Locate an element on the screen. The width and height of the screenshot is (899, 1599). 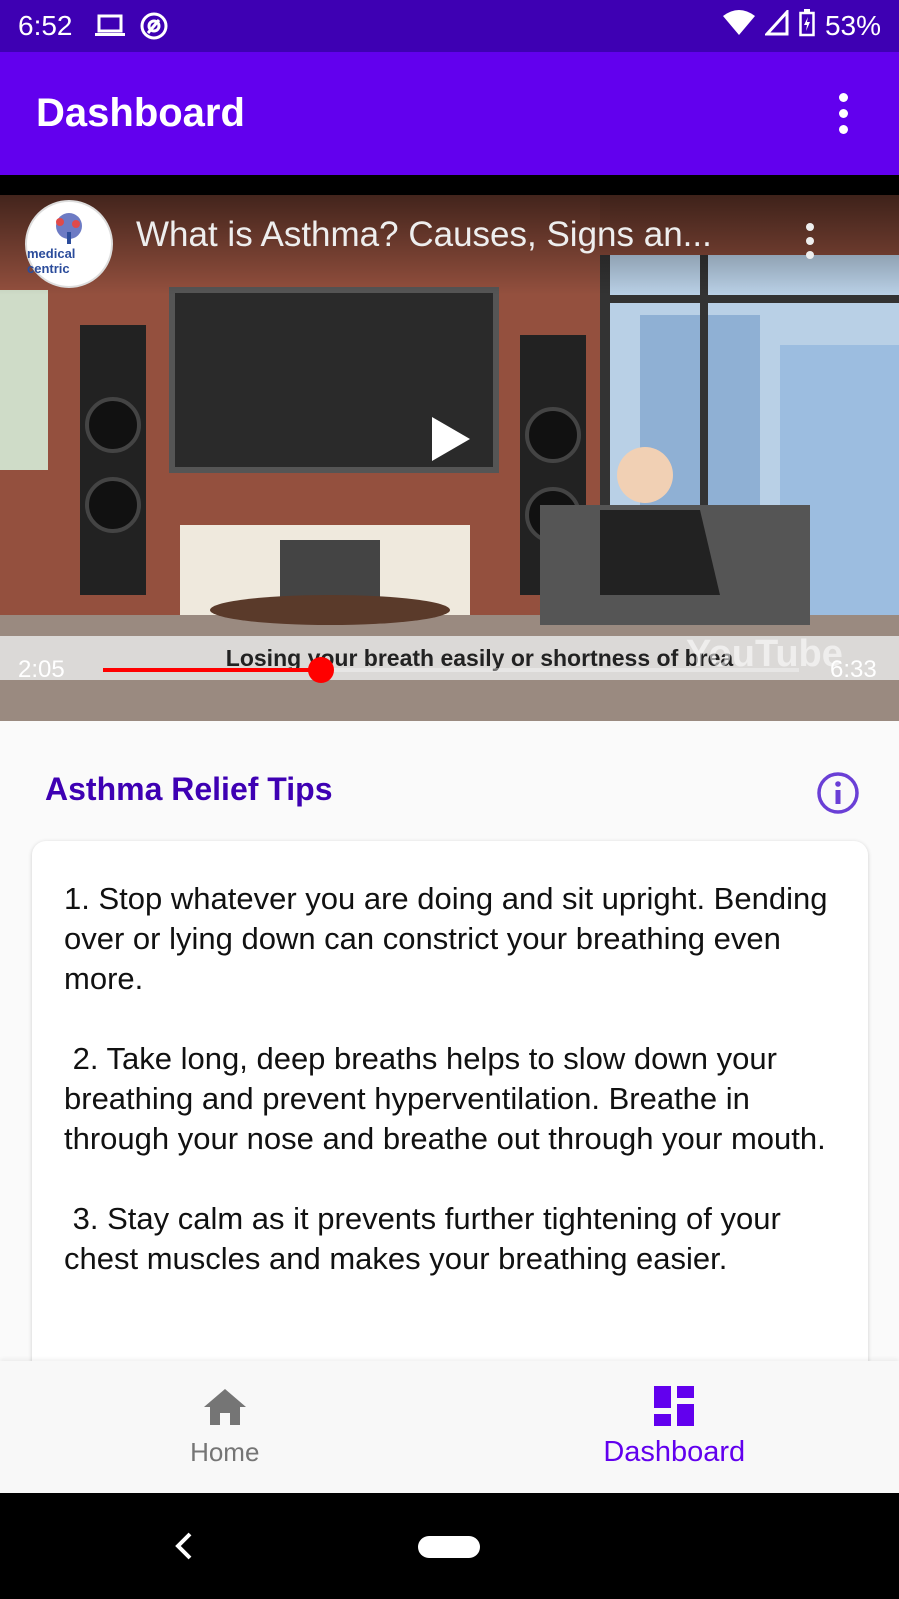
page-title: Dashboard is located at coordinates (140, 113).